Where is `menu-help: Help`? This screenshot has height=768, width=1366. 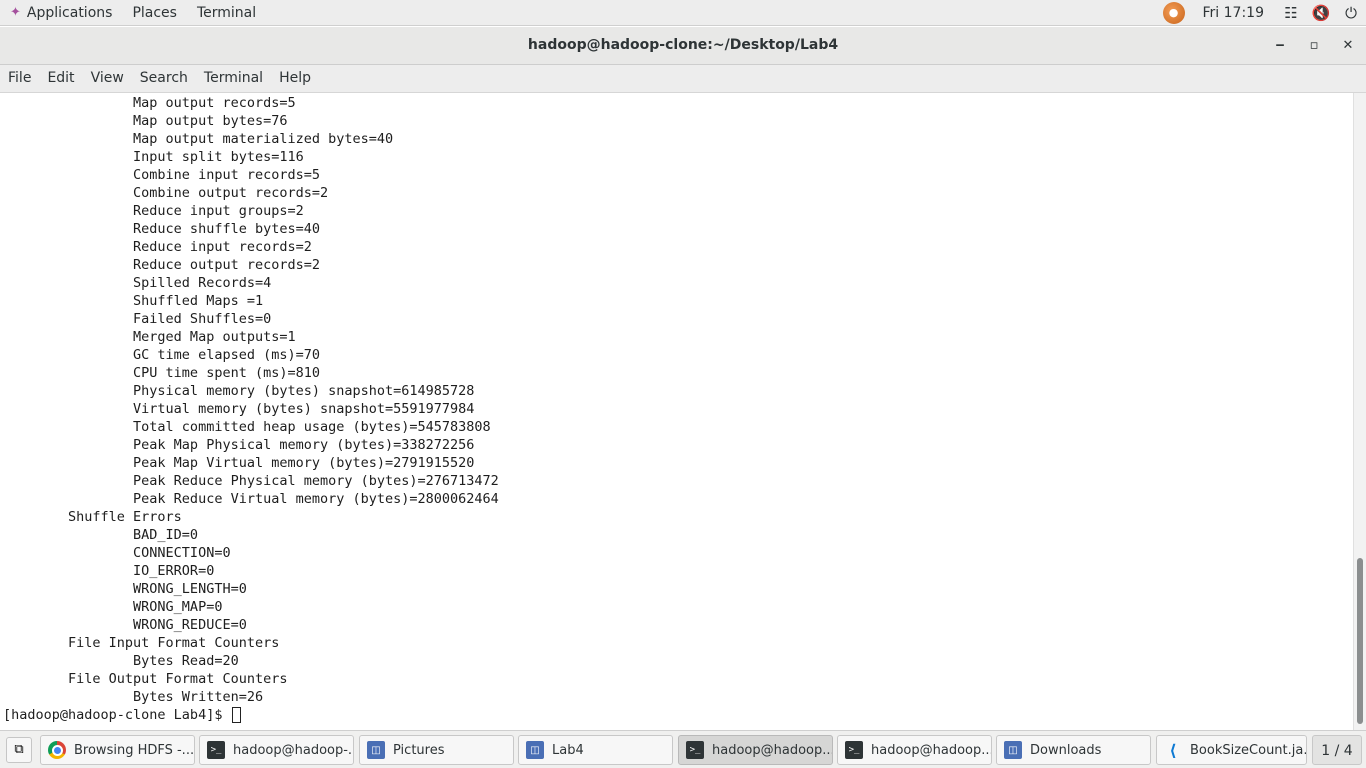 menu-help: Help is located at coordinates (295, 78).